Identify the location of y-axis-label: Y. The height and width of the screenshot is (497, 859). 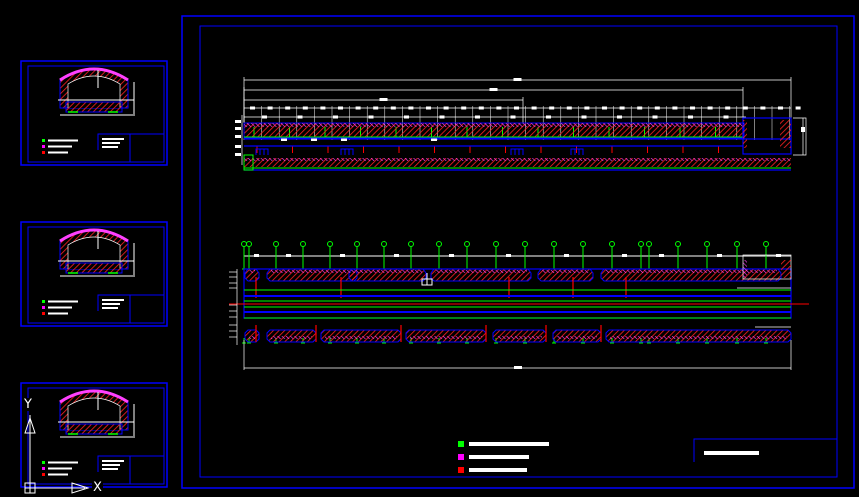
(28, 404).